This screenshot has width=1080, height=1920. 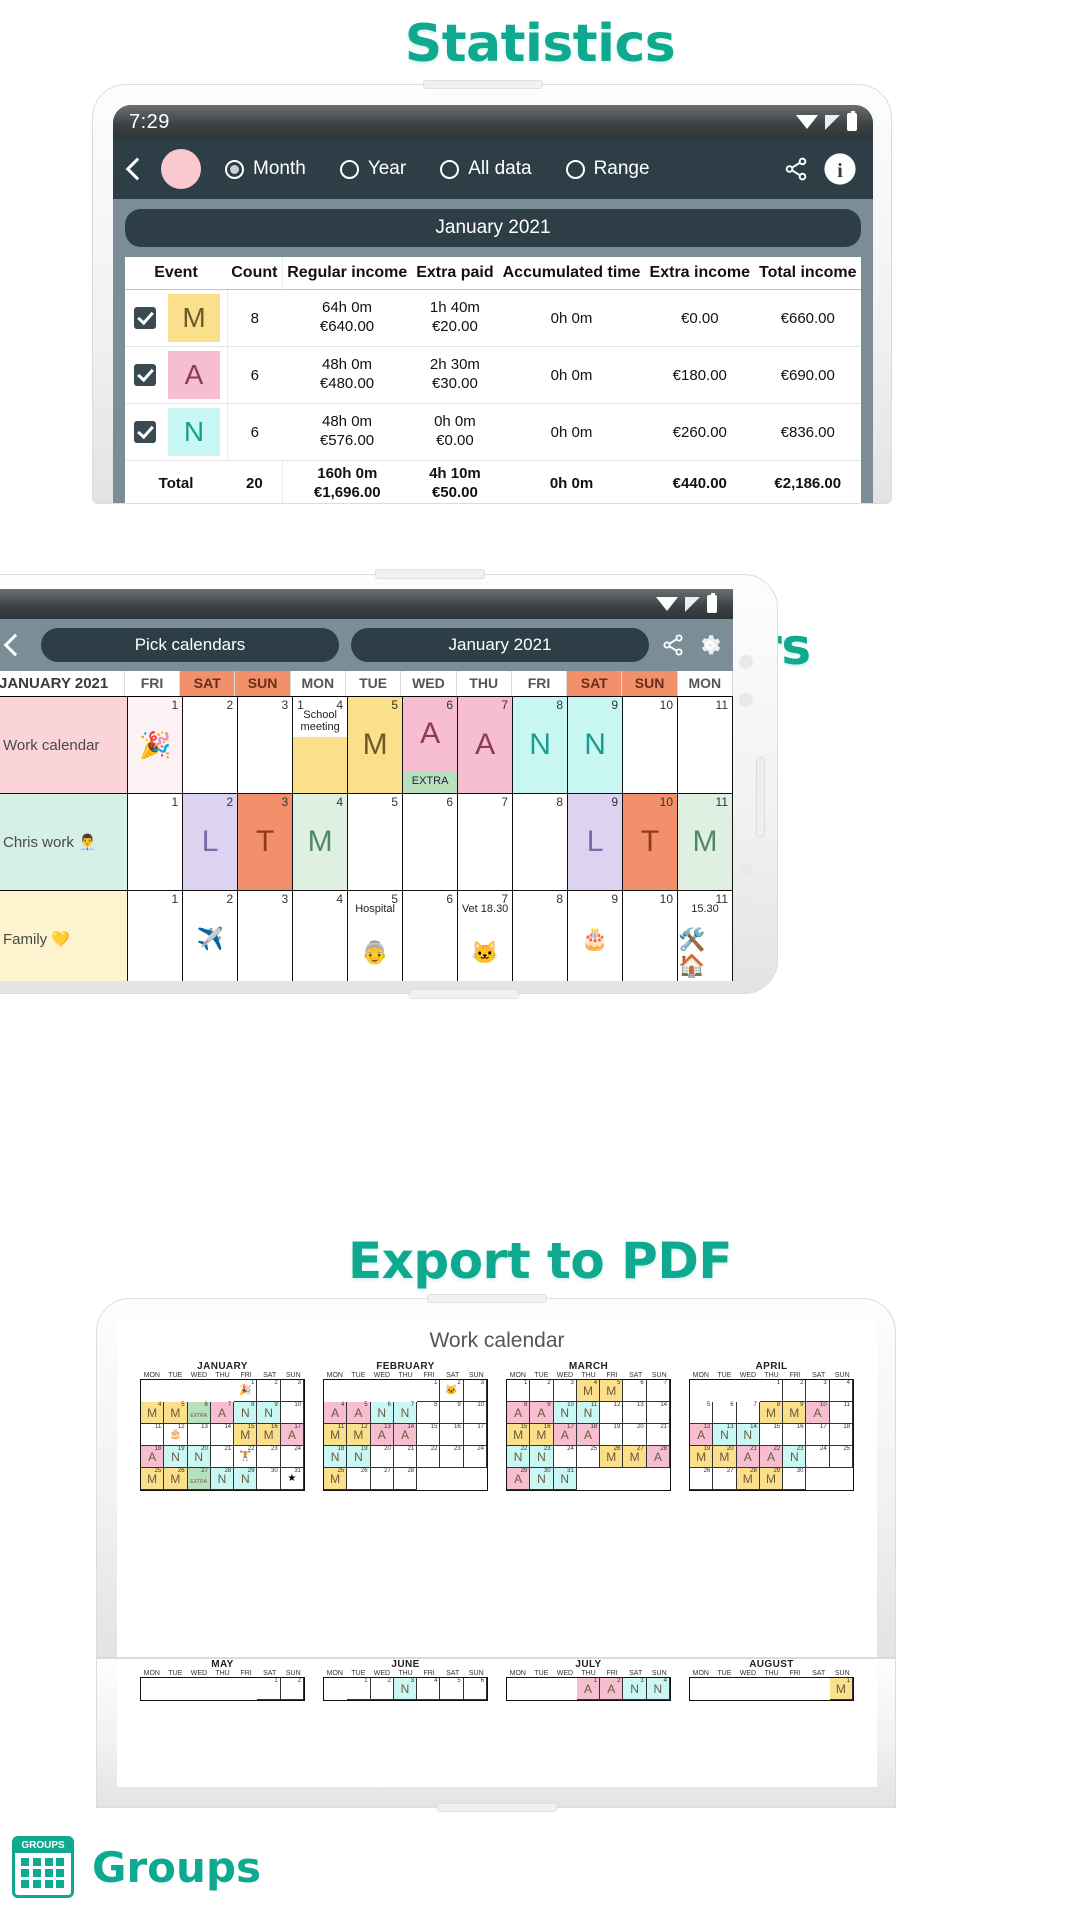 What do you see at coordinates (156, 745) in the screenshot?
I see `calendar-cell: 1 🎉` at bounding box center [156, 745].